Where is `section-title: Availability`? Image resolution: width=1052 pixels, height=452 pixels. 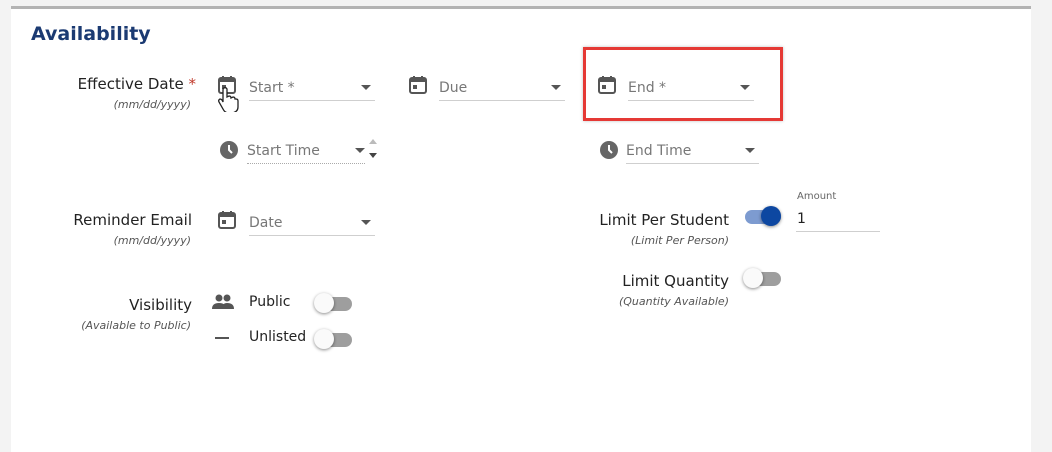 section-title: Availability is located at coordinates (91, 34).